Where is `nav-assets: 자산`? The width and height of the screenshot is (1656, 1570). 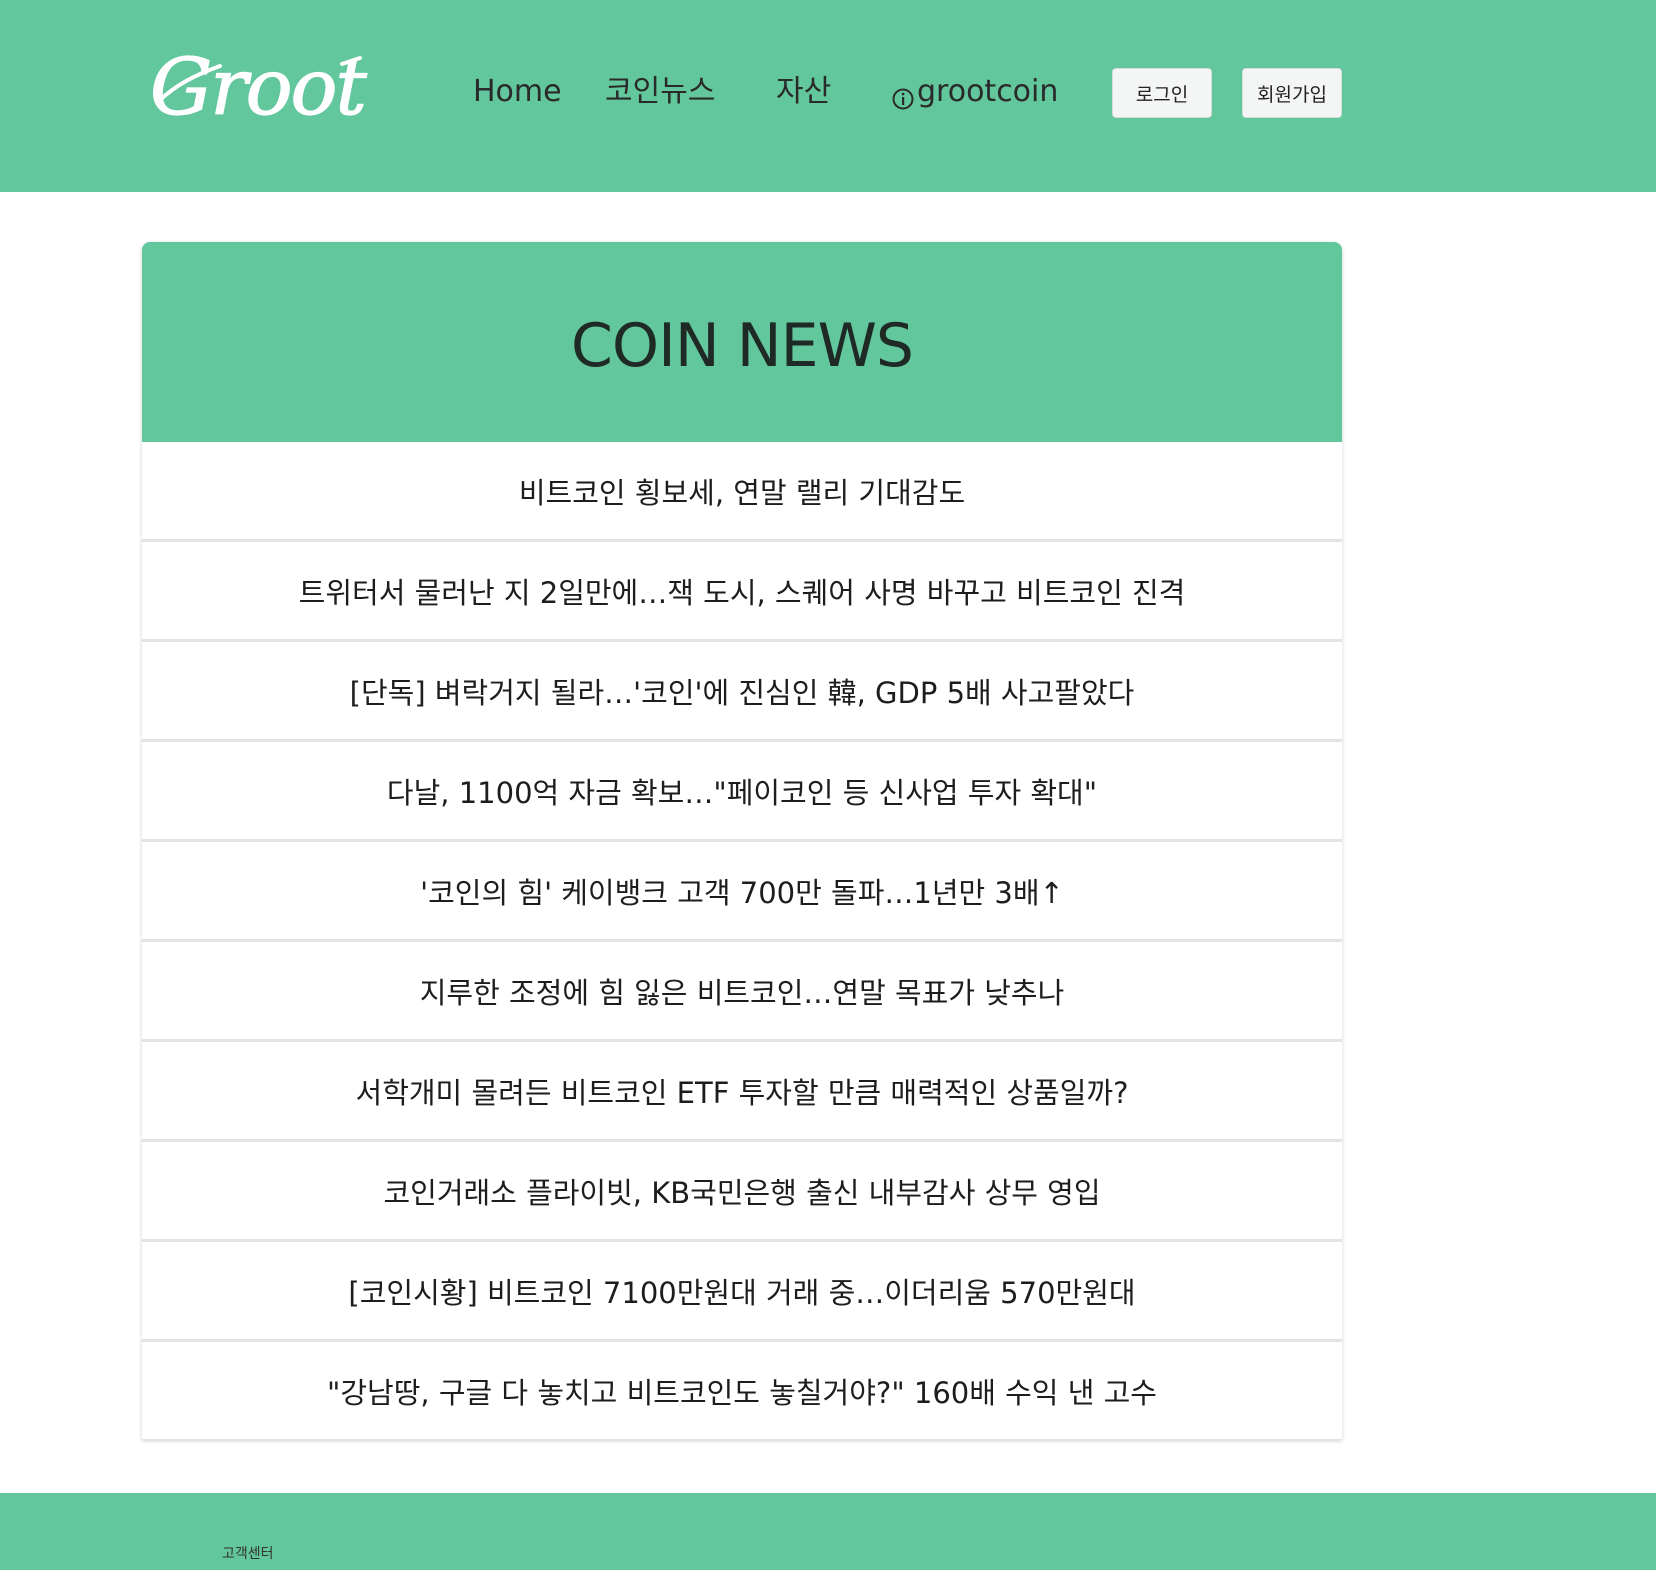
nav-assets: 자산 is located at coordinates (803, 92).